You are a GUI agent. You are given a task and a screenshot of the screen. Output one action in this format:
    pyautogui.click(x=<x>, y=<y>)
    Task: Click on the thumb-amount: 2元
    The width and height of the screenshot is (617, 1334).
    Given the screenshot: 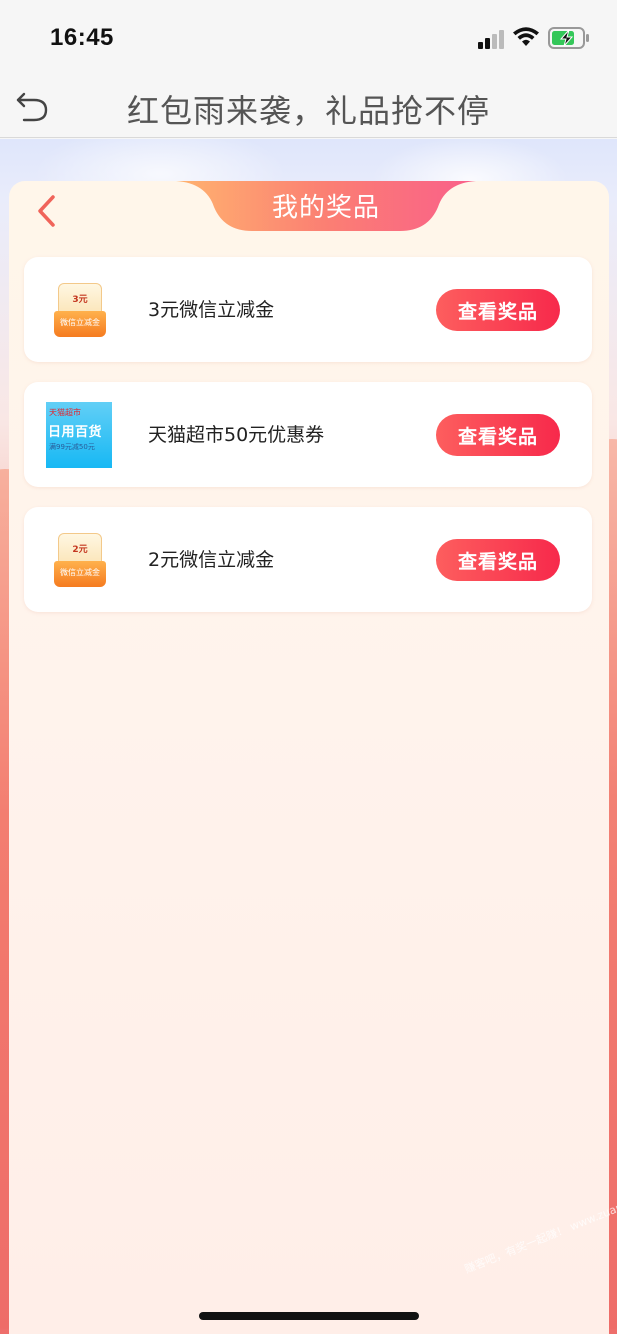 What is the action you would take?
    pyautogui.click(x=80, y=550)
    